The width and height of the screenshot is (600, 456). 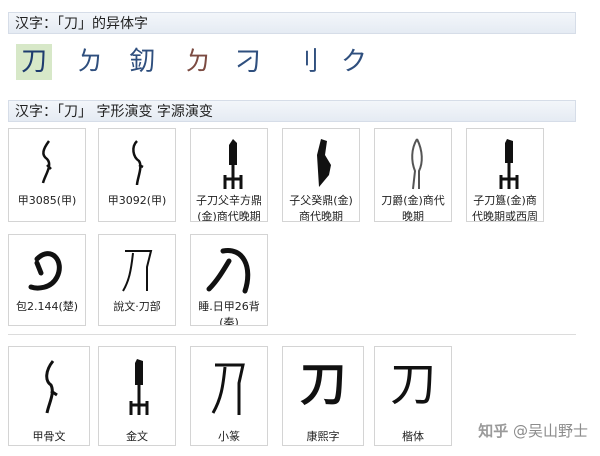 What do you see at coordinates (354, 62) in the screenshot?
I see `variant-char: ク` at bounding box center [354, 62].